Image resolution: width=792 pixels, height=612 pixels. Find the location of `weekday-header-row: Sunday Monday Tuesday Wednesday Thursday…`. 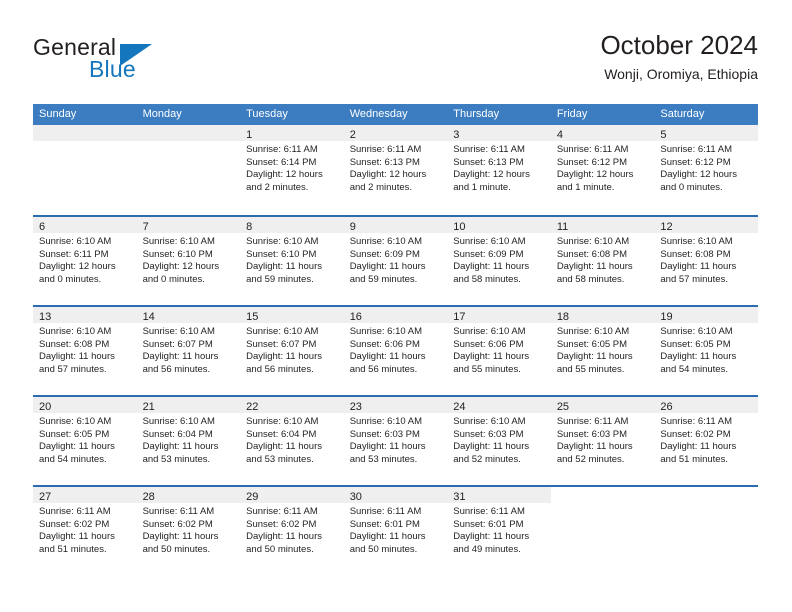

weekday-header-row: Sunday Monday Tuesday Wednesday Thursday… is located at coordinates (395, 114).